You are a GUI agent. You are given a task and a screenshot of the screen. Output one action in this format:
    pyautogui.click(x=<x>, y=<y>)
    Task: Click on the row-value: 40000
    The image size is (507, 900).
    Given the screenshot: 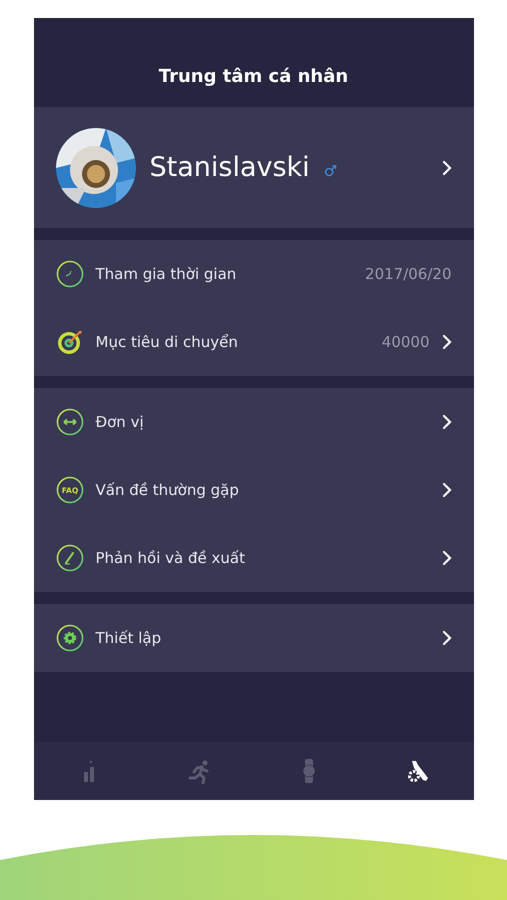 What is the action you would take?
    pyautogui.click(x=406, y=342)
    